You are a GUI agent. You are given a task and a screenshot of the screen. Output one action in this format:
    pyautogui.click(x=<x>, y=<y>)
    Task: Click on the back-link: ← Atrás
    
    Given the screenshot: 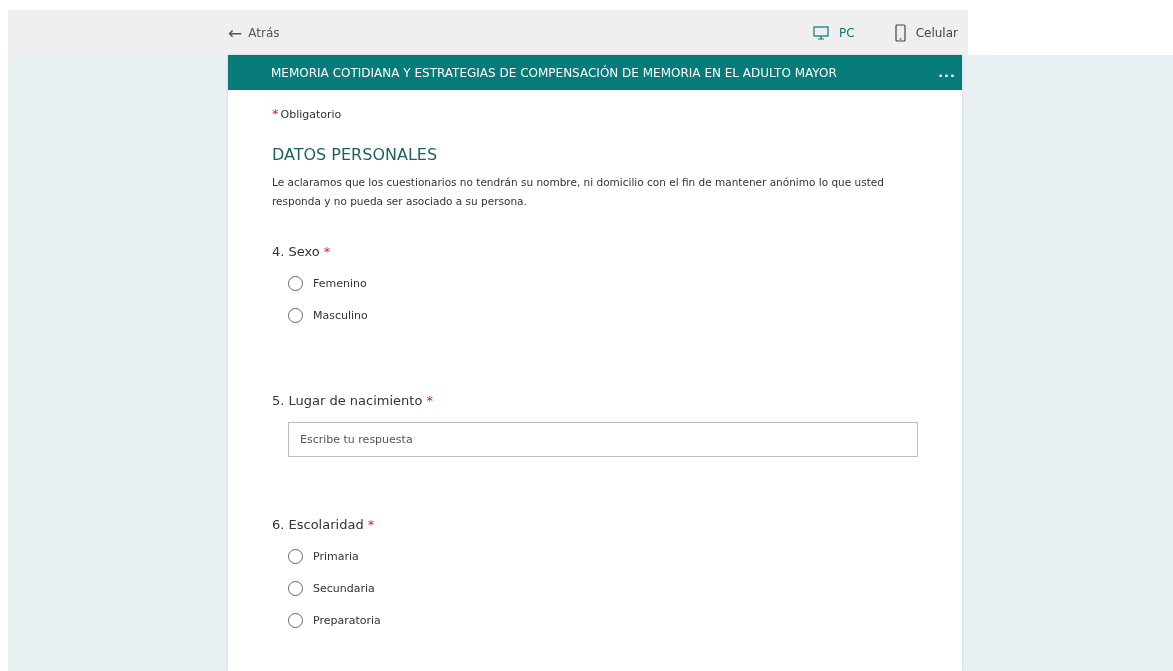 What is the action you would take?
    pyautogui.click(x=254, y=32)
    